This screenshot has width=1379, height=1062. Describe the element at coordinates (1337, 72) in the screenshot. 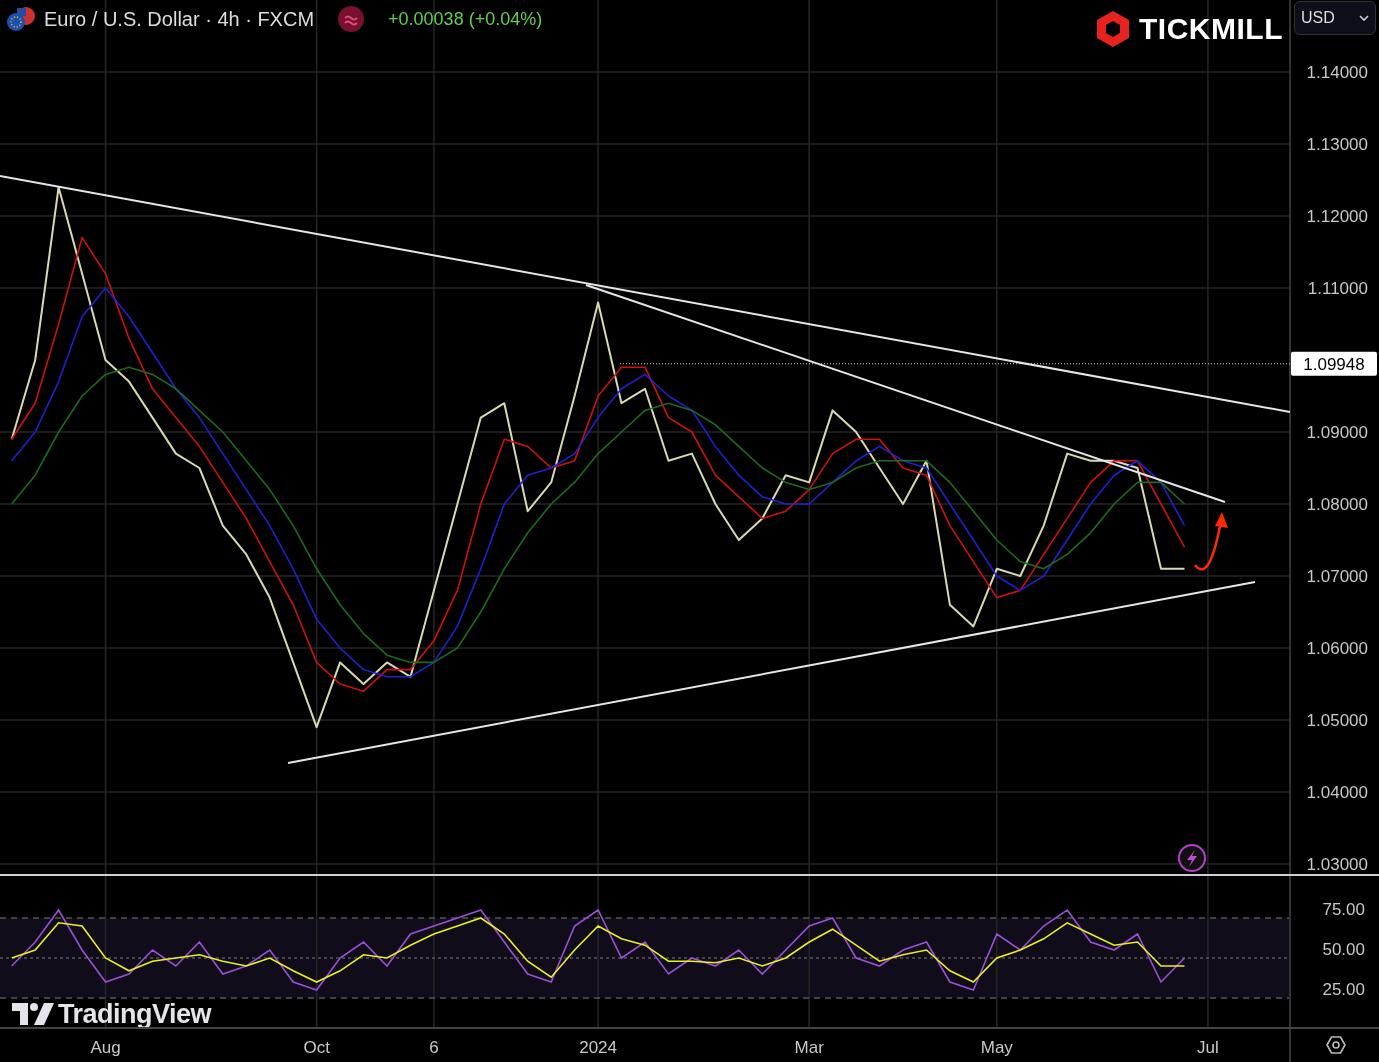

I see `price-axis-label: 1.14000` at that location.